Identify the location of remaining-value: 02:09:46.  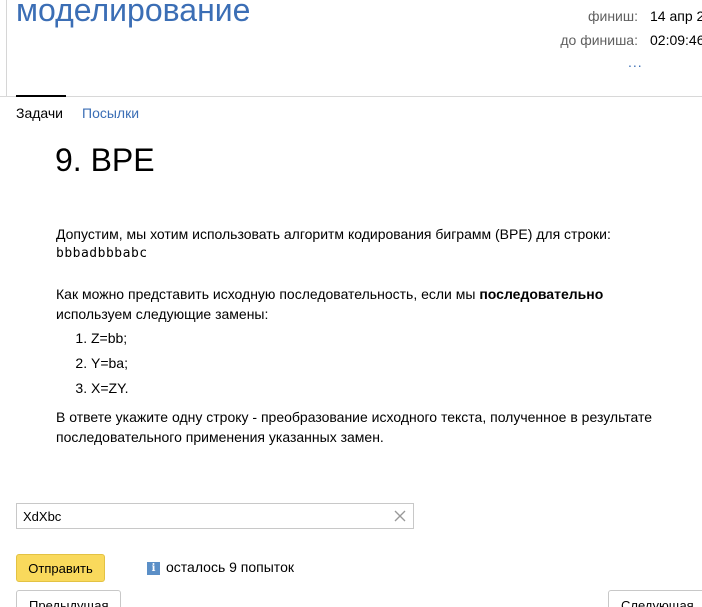
(676, 40).